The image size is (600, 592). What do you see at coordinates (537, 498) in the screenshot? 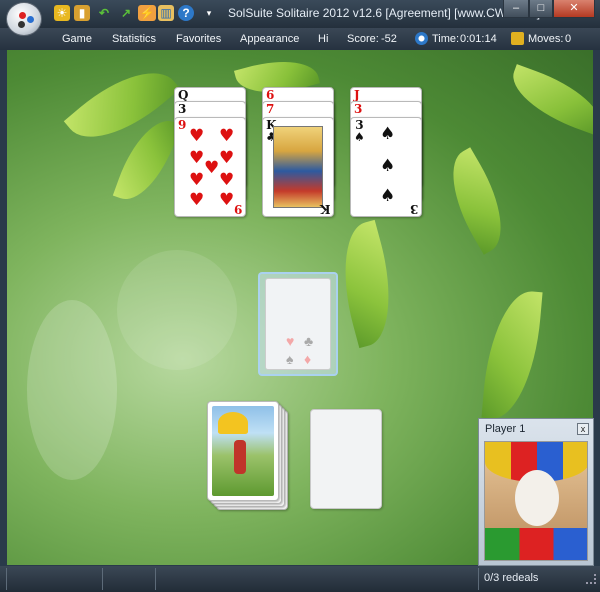
I see `face-icon` at bounding box center [537, 498].